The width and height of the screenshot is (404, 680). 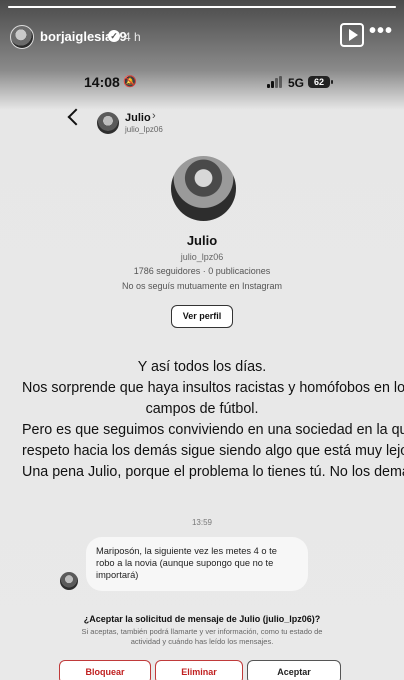 What do you see at coordinates (202, 316) in the screenshot?
I see `view-profile-button: Ver perfil` at bounding box center [202, 316].